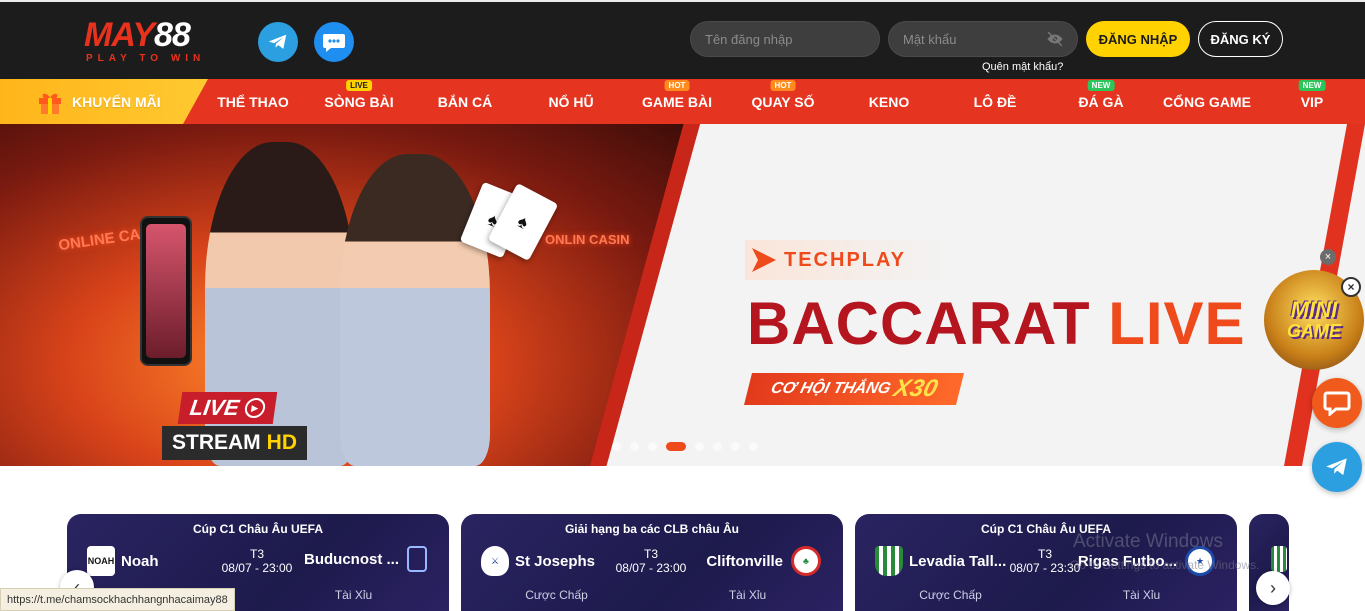  I want to click on chance-text: CƠ HỘI THẮNG, so click(831, 388).